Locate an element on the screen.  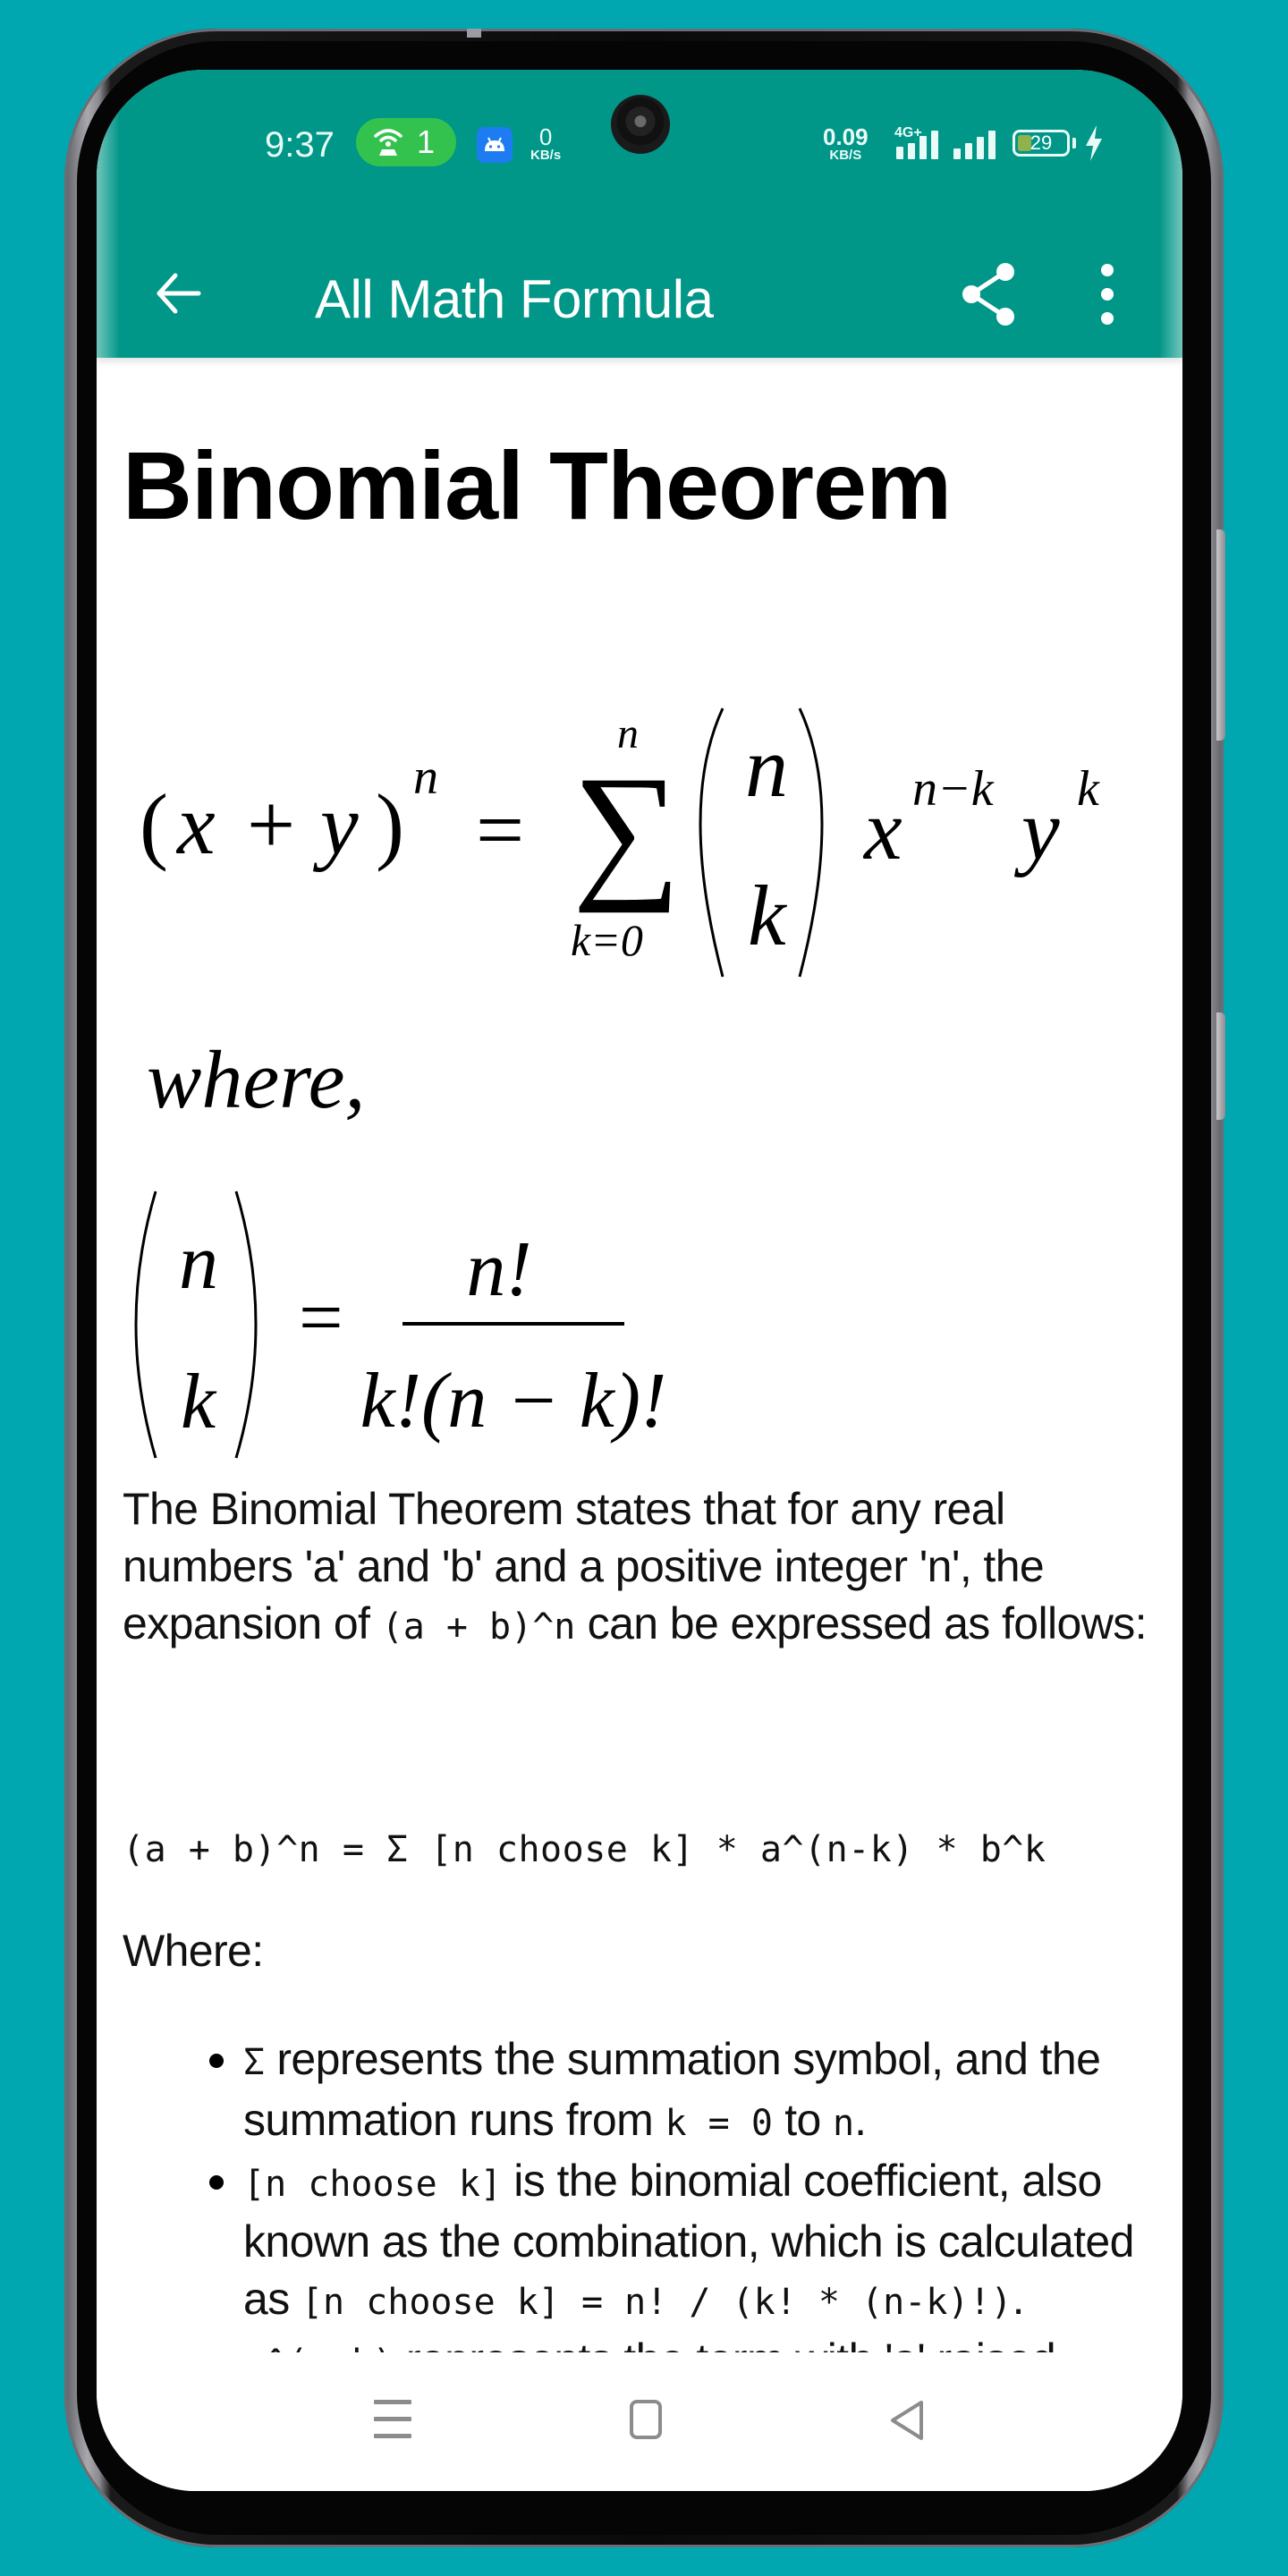
inline-code: (a + b)^n is located at coordinates (478, 1627).